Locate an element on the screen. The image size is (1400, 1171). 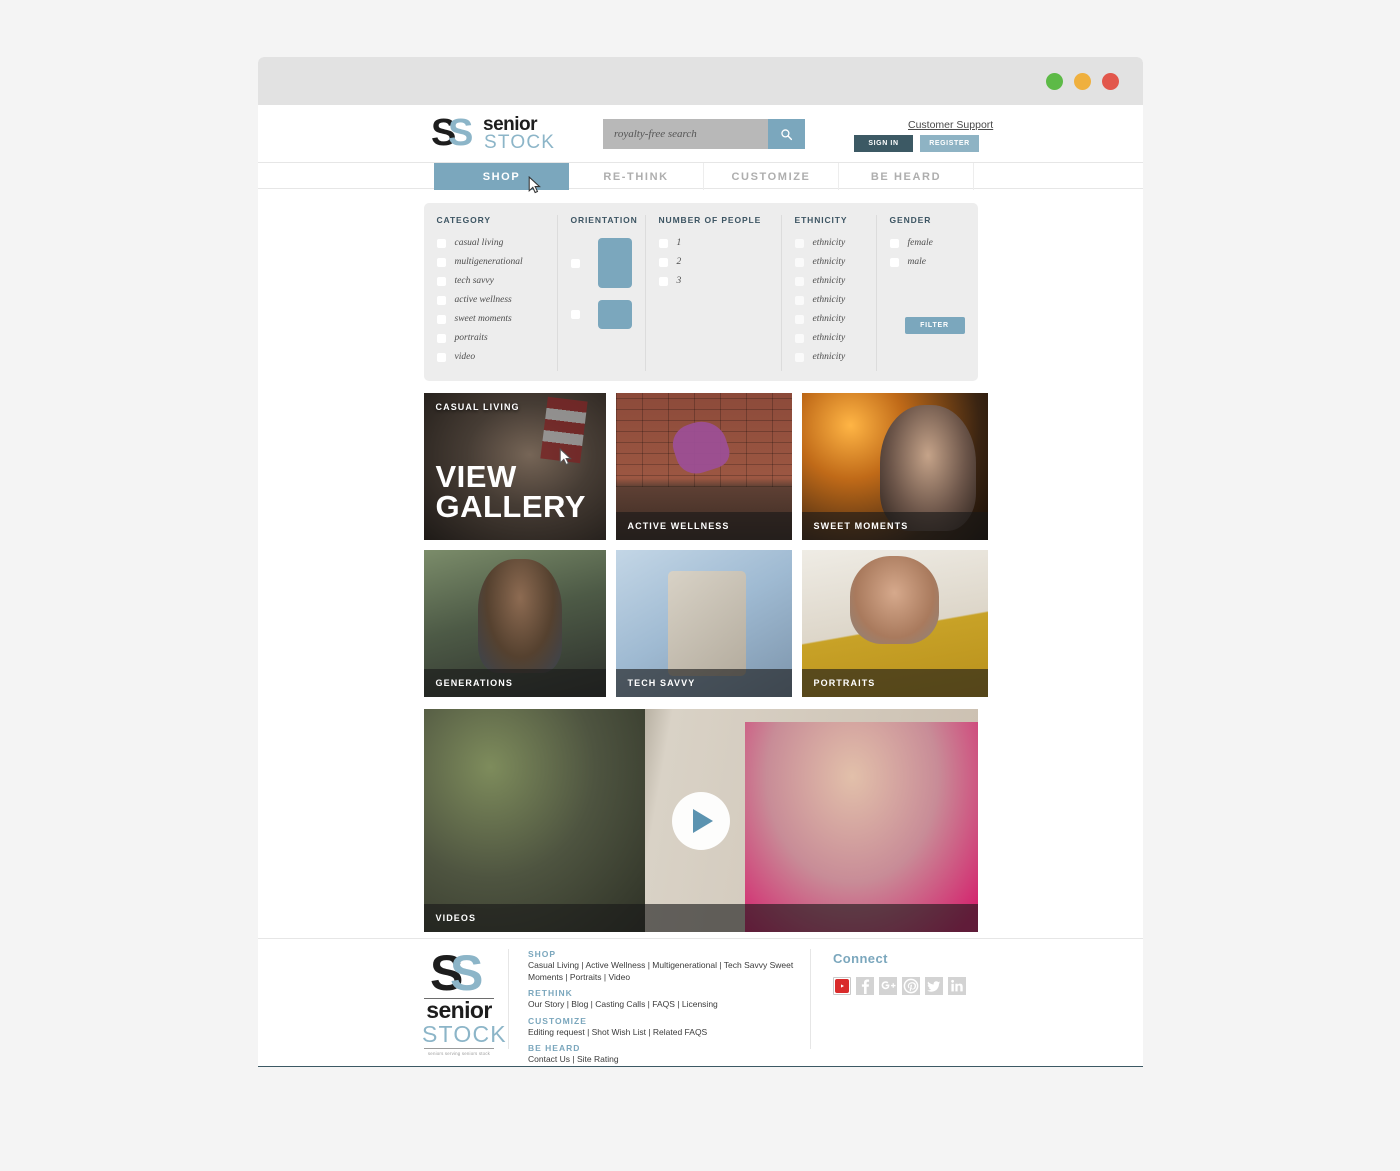
filter-option-portrait-orientation is located at coordinates (601, 263).